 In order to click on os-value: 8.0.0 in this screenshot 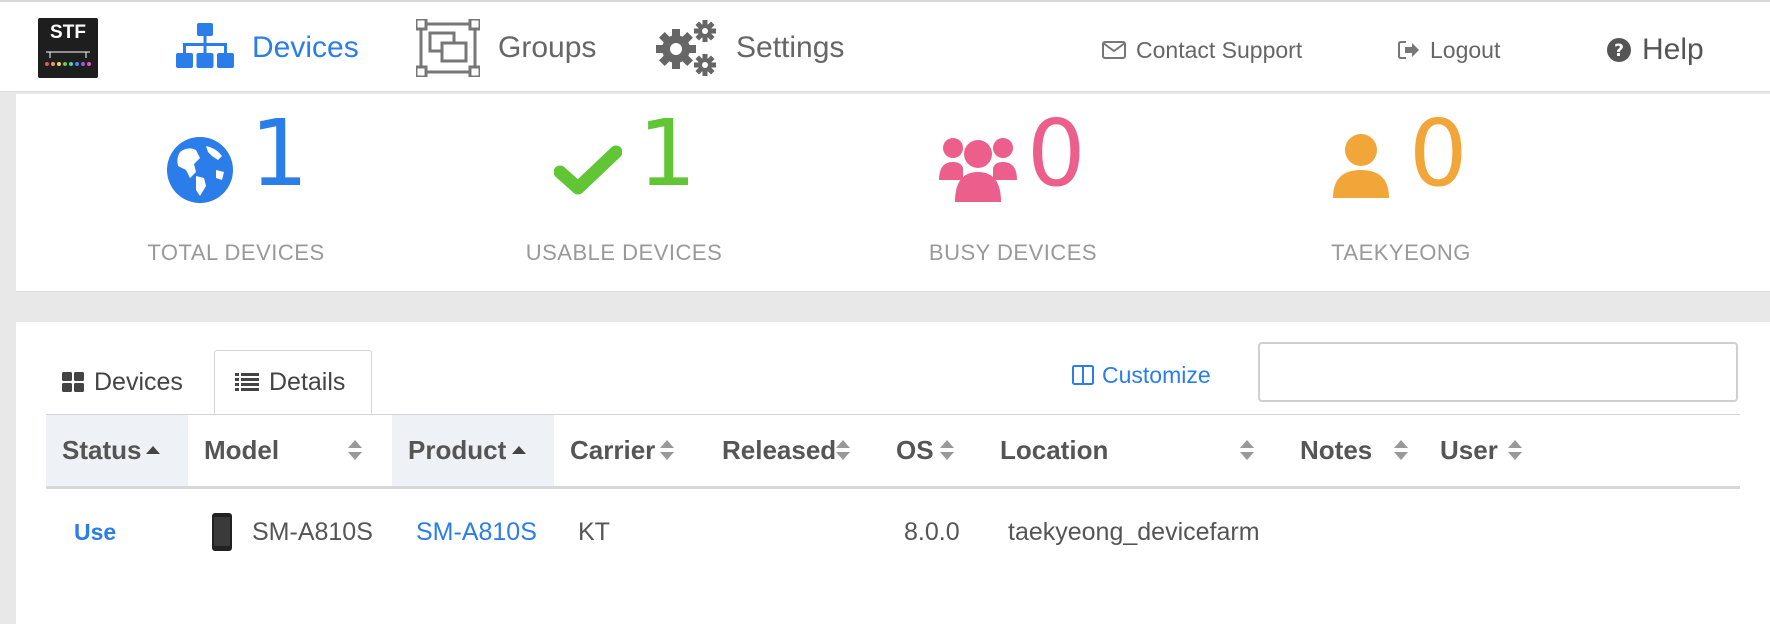, I will do `click(932, 531)`.